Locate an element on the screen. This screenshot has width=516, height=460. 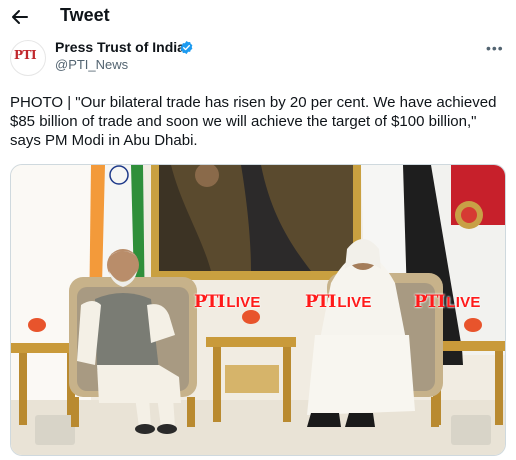
verified-badge-icon is located at coordinates (186, 47).